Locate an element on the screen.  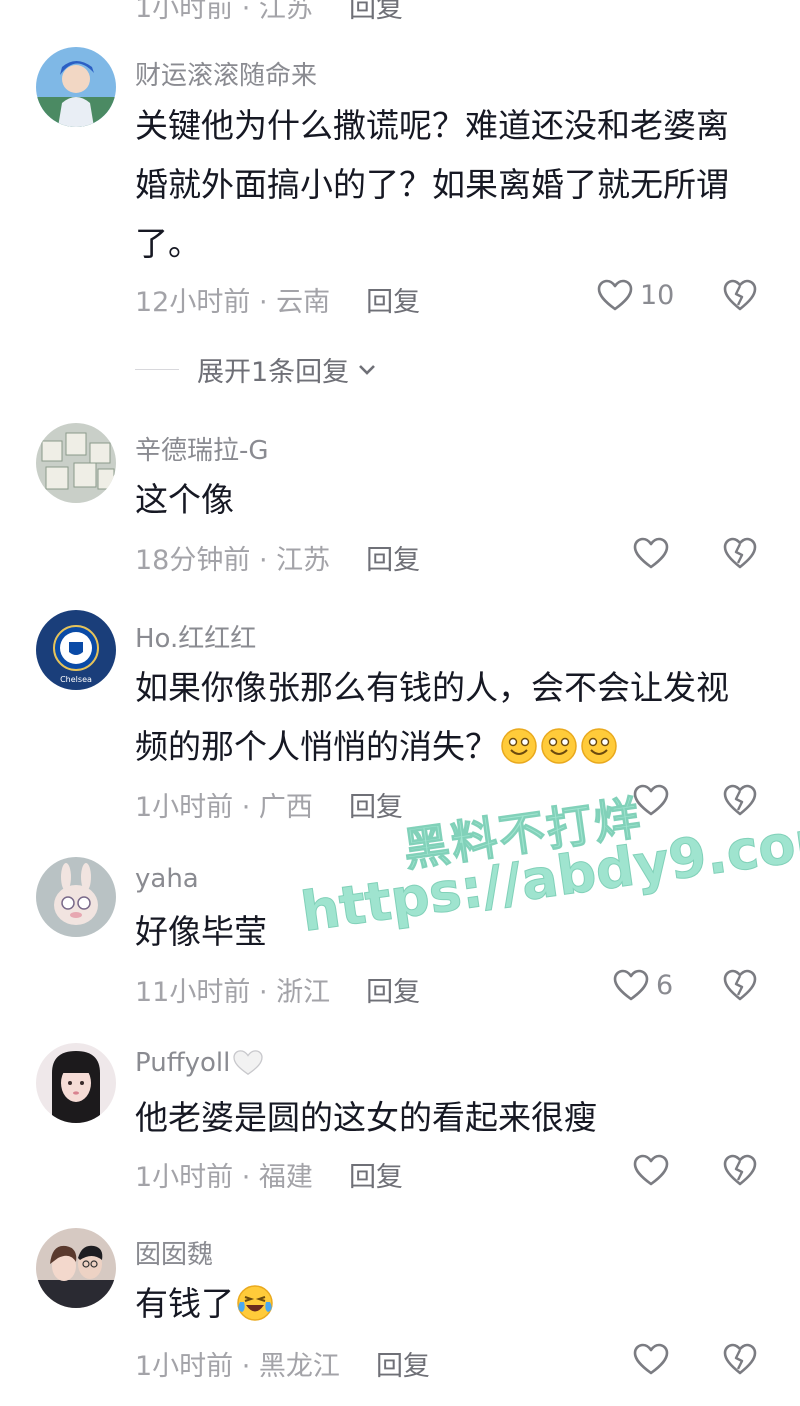
watermark-title: 黑料不打烊 is located at coordinates (523, 834).